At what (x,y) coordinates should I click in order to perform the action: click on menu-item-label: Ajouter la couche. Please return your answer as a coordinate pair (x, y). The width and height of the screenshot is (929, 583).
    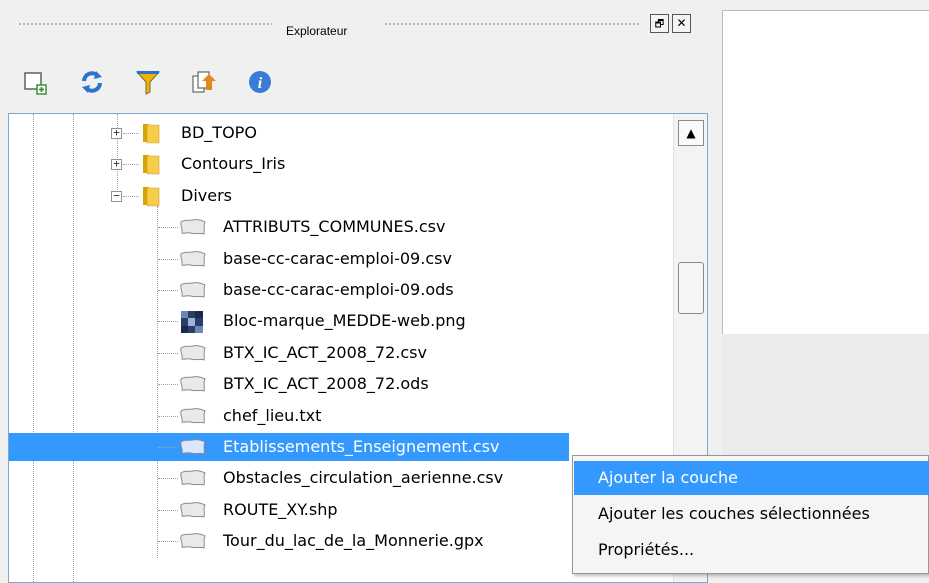
    Looking at the image, I should click on (668, 477).